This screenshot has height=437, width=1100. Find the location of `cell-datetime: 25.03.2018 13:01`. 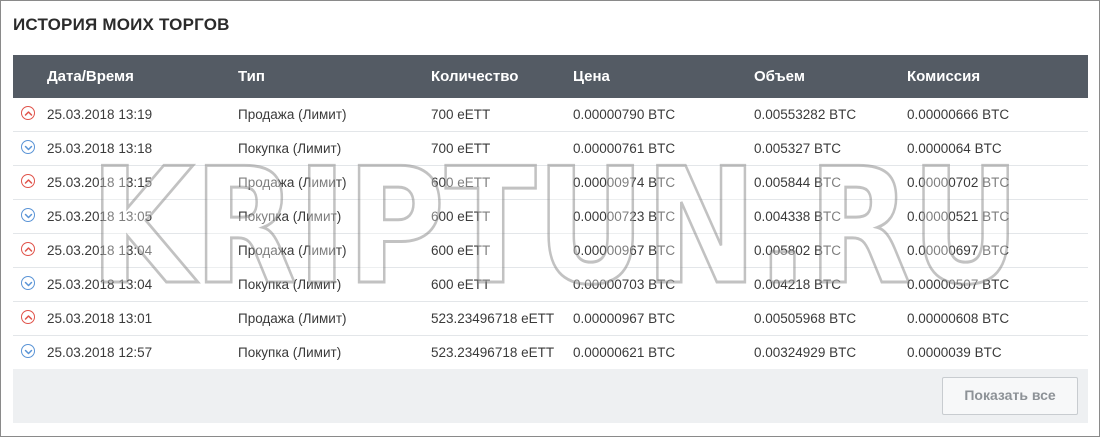

cell-datetime: 25.03.2018 13:01 is located at coordinates (100, 318).